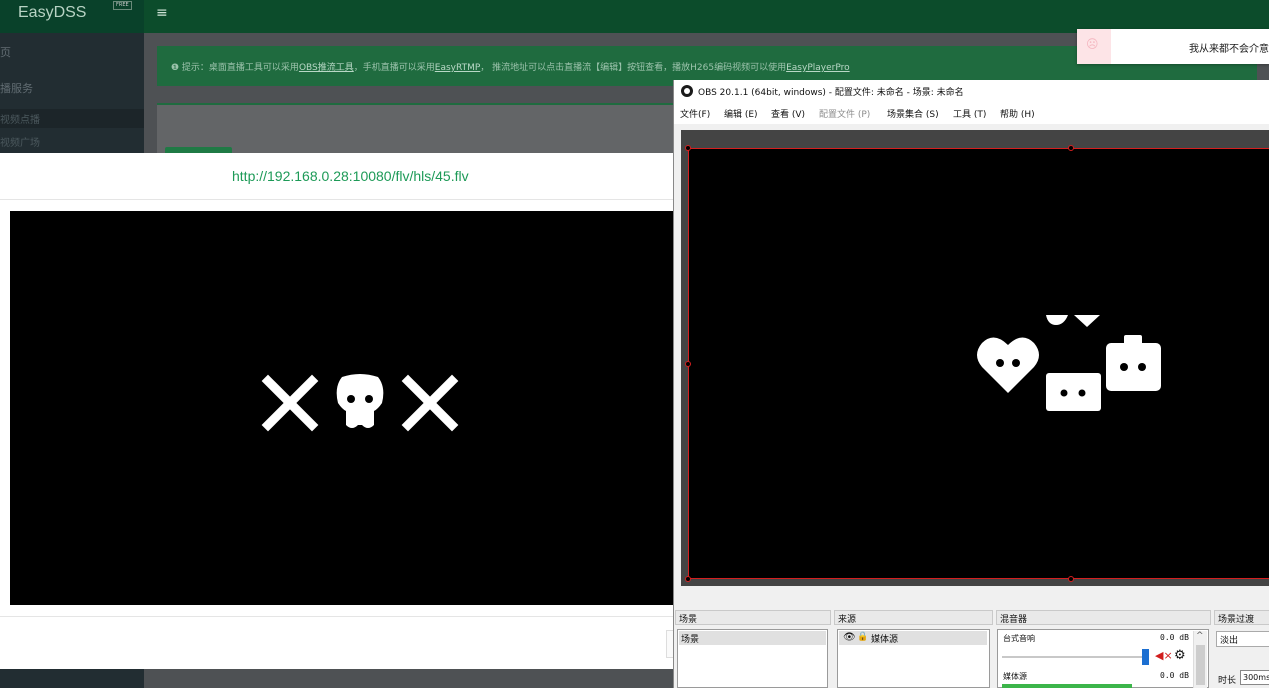 This screenshot has height=688, width=1269. Describe the element at coordinates (162, 13) in the screenshot. I see `menu-toggle-icon: ≡` at that location.